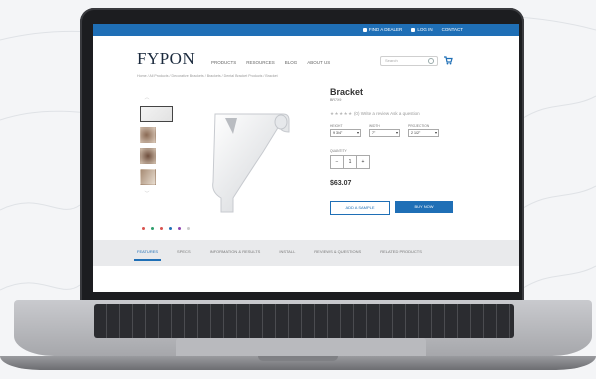 The image size is (596, 379). What do you see at coordinates (336, 100) in the screenshot?
I see `product-sku: BR7X9` at bounding box center [336, 100].